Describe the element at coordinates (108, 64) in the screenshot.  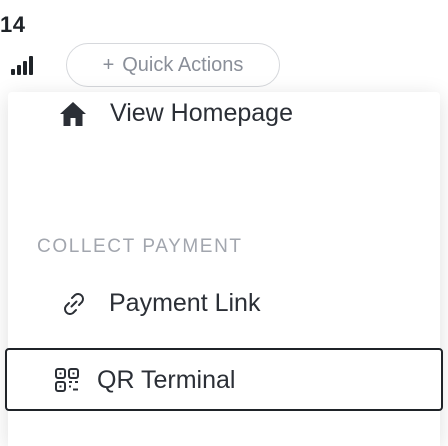
I see `plus-icon: +` at that location.